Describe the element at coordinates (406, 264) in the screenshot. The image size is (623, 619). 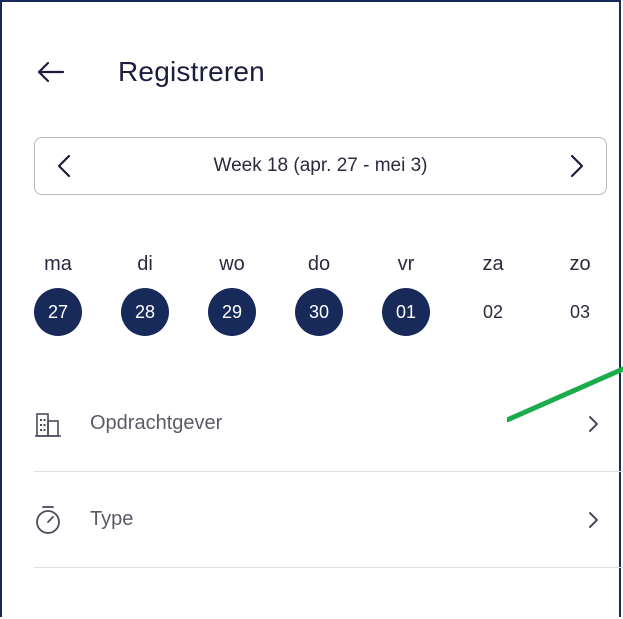
I see `day-name: vr` at that location.